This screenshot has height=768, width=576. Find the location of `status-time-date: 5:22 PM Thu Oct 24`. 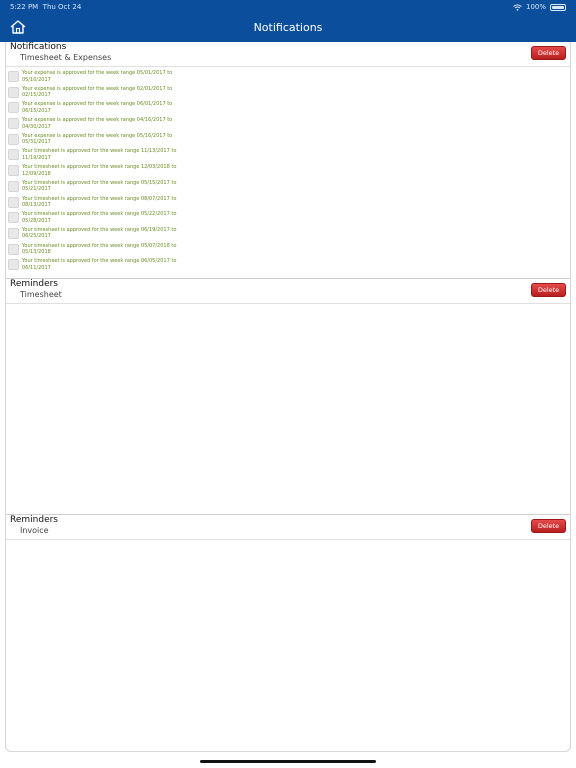

status-time-date: 5:22 PM Thu Oct 24 is located at coordinates (45, 7).